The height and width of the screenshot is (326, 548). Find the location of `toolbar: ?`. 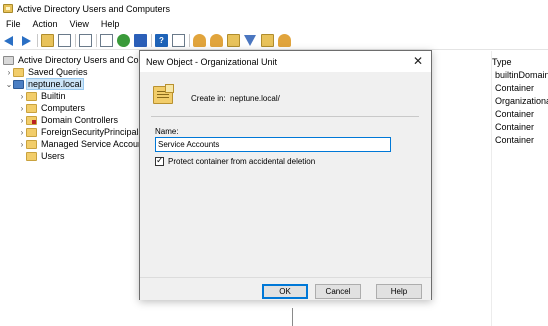

toolbar: ? is located at coordinates (274, 40).